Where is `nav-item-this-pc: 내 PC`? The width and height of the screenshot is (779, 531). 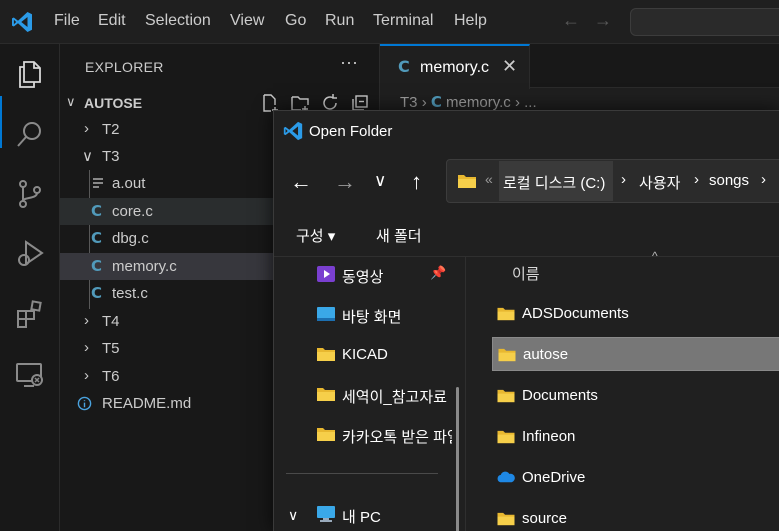 nav-item-this-pc: 내 PC is located at coordinates (369, 513).